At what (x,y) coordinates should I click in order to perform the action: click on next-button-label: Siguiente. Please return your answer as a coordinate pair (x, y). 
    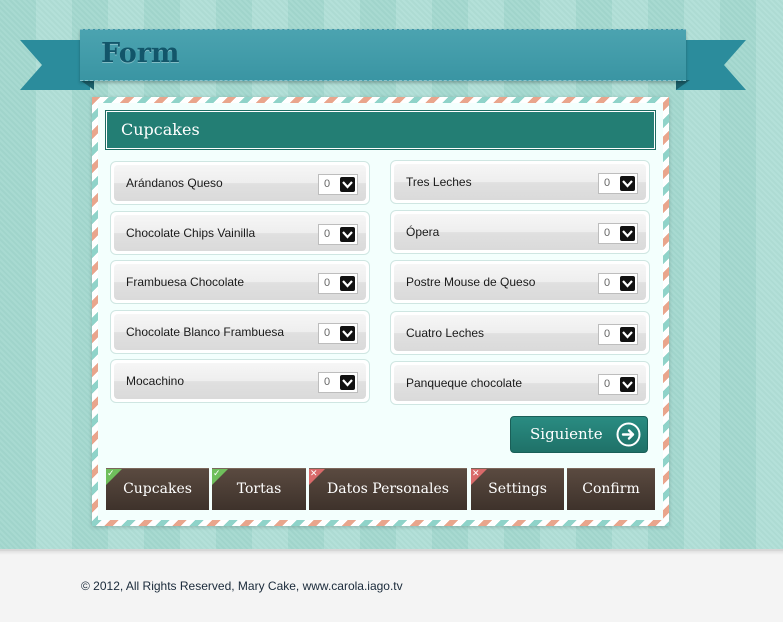
    Looking at the image, I should click on (566, 434).